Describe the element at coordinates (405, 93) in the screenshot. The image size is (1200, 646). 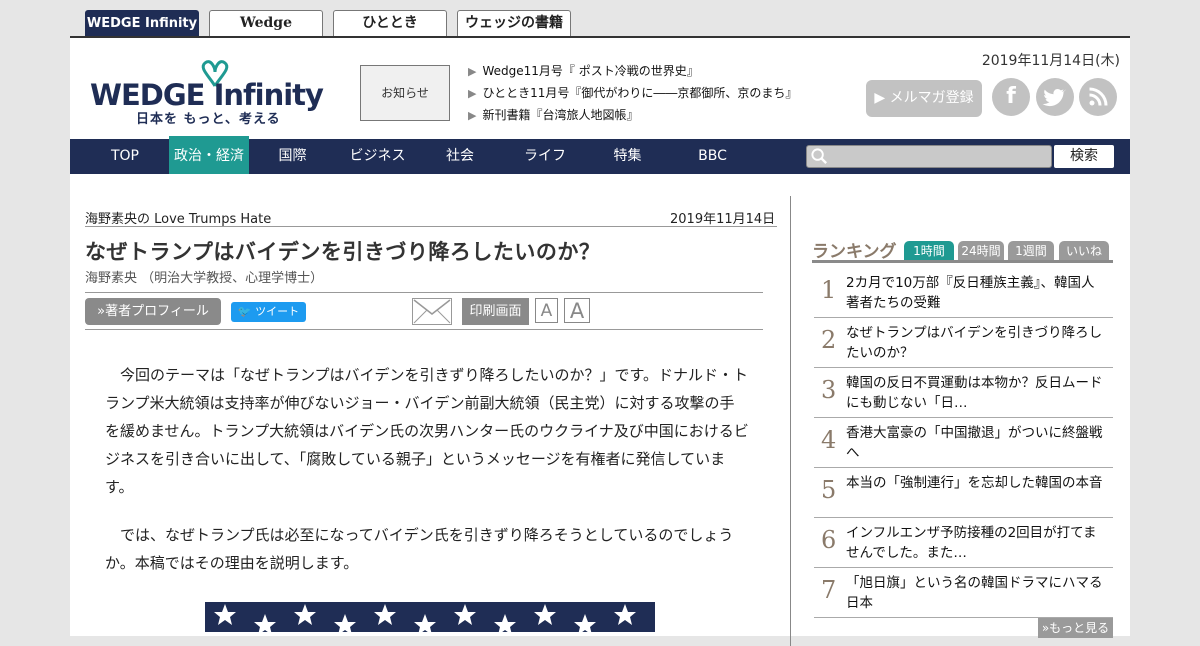
I see `notice-button: お知らせ` at that location.